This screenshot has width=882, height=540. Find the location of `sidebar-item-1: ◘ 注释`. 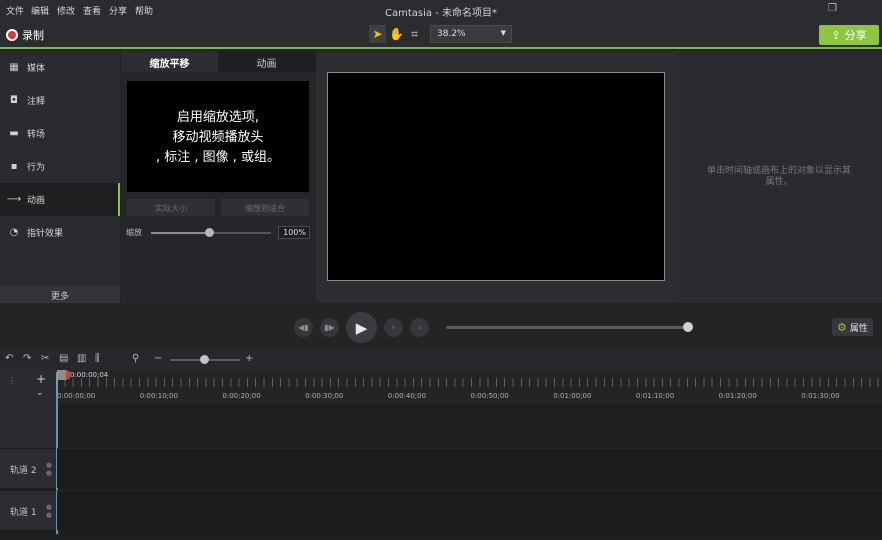

sidebar-item-1: ◘ 注释 is located at coordinates (60, 100).